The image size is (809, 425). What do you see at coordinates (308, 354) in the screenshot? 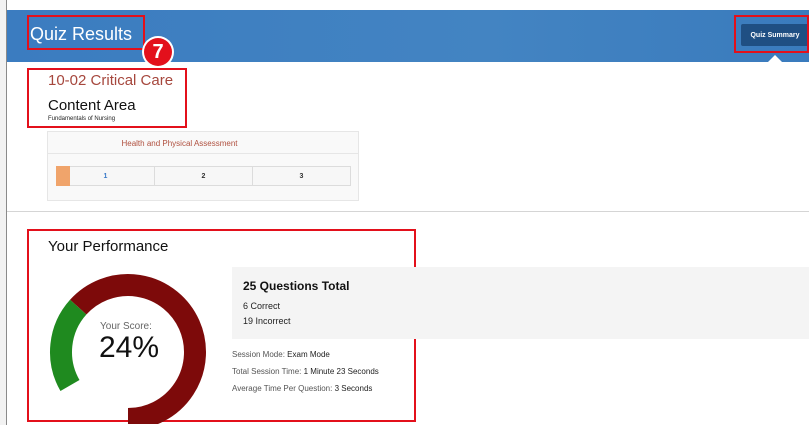
I see `session-mode-value: Exam Mode` at bounding box center [308, 354].